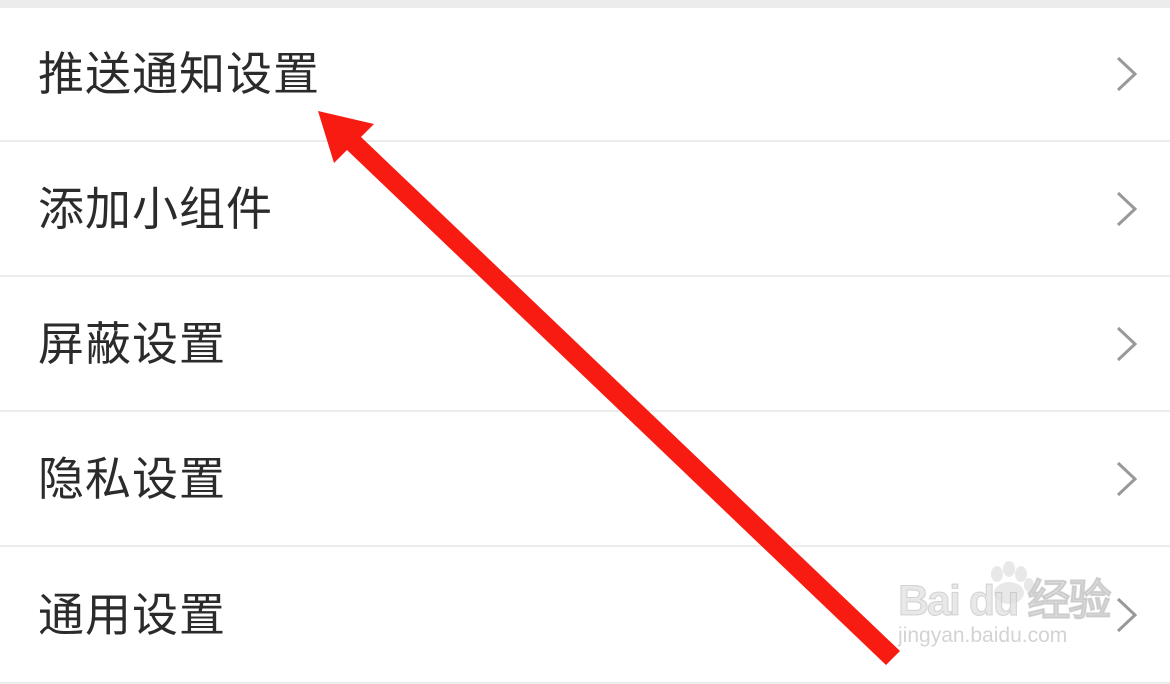  I want to click on add-widget-label: 添加小组件, so click(155, 208).